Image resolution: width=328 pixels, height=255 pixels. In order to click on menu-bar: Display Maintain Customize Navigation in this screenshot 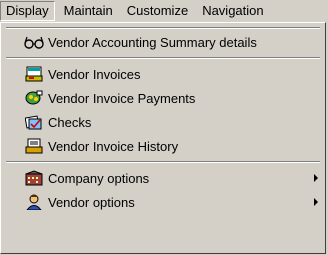, I will do `click(164, 11)`.